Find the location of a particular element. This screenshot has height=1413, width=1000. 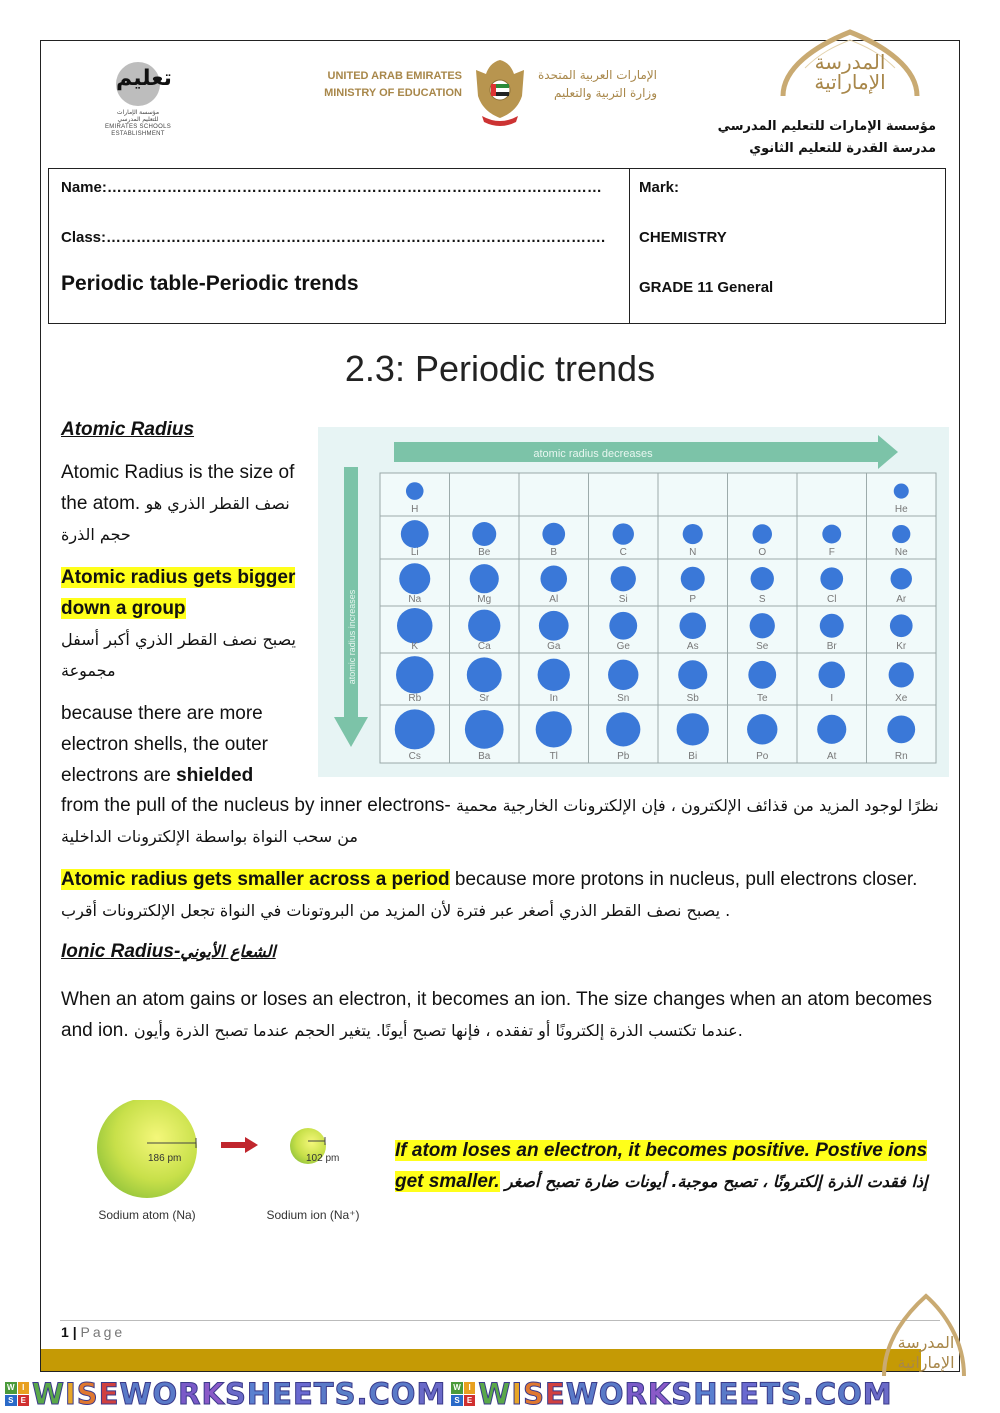

atom-Sb is located at coordinates (693, 675).